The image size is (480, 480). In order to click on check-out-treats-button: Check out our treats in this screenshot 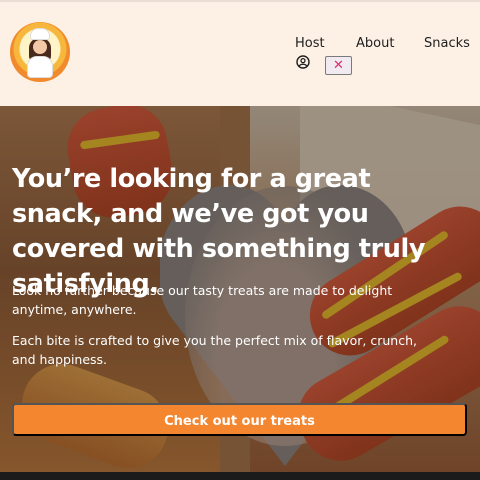, I will do `click(239, 419)`.